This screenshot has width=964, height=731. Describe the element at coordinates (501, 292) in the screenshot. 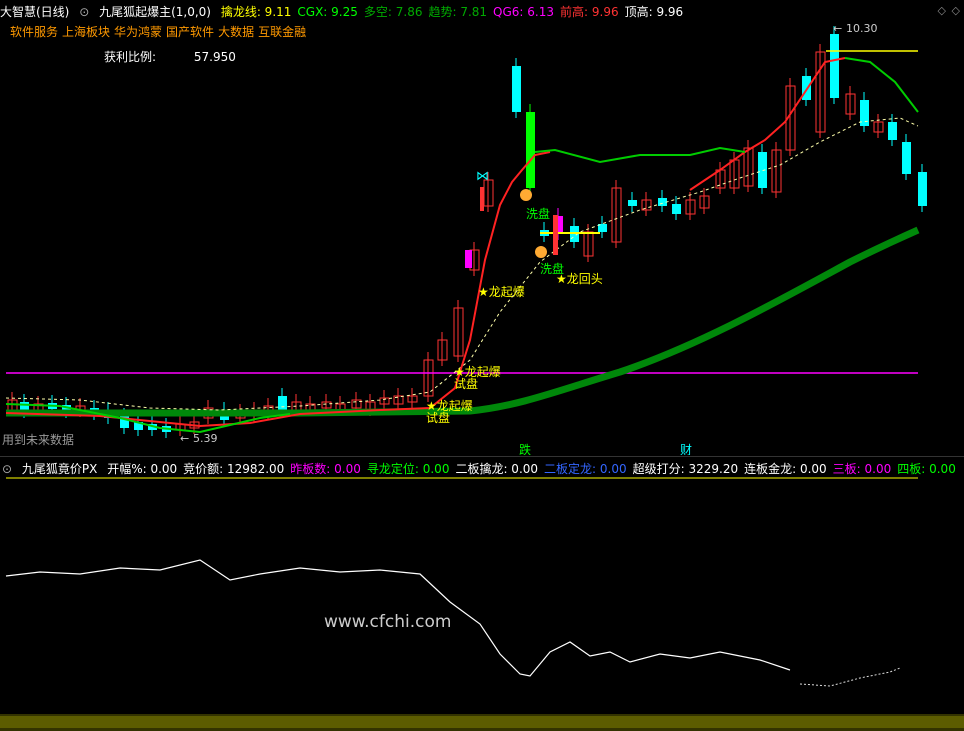

I see `annotation-qibao-1: ★龙起爆` at that location.